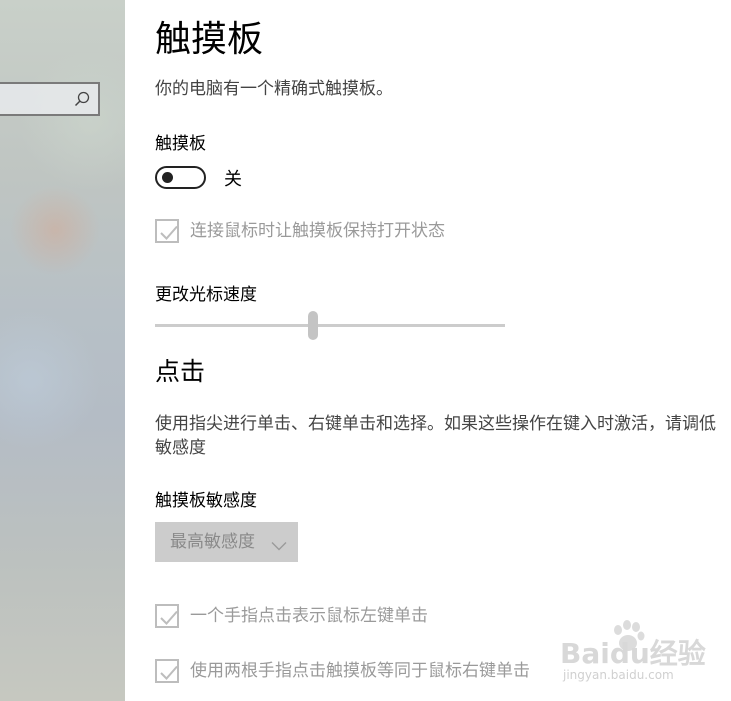 The width and height of the screenshot is (731, 701). Describe the element at coordinates (180, 144) in the screenshot. I see `touchpad-label: 触摸板` at that location.